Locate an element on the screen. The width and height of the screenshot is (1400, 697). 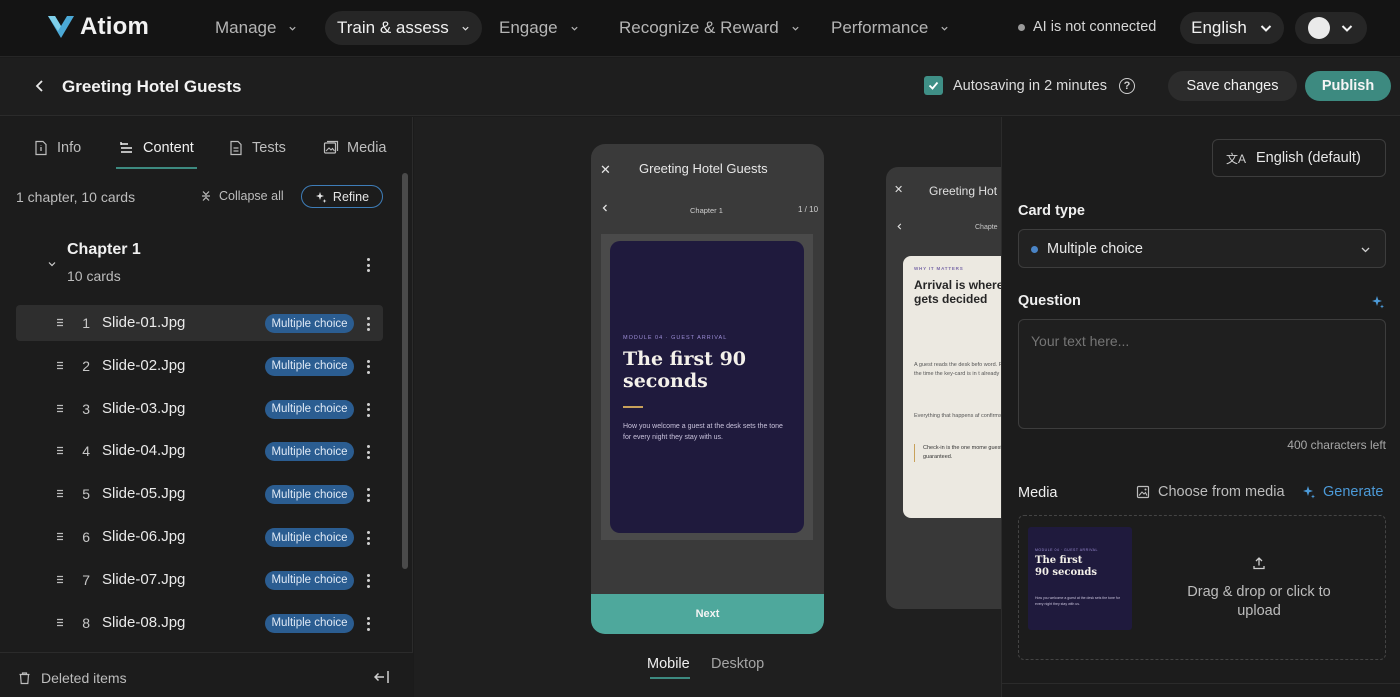
slide-number: 1 is located at coordinates (86, 323).